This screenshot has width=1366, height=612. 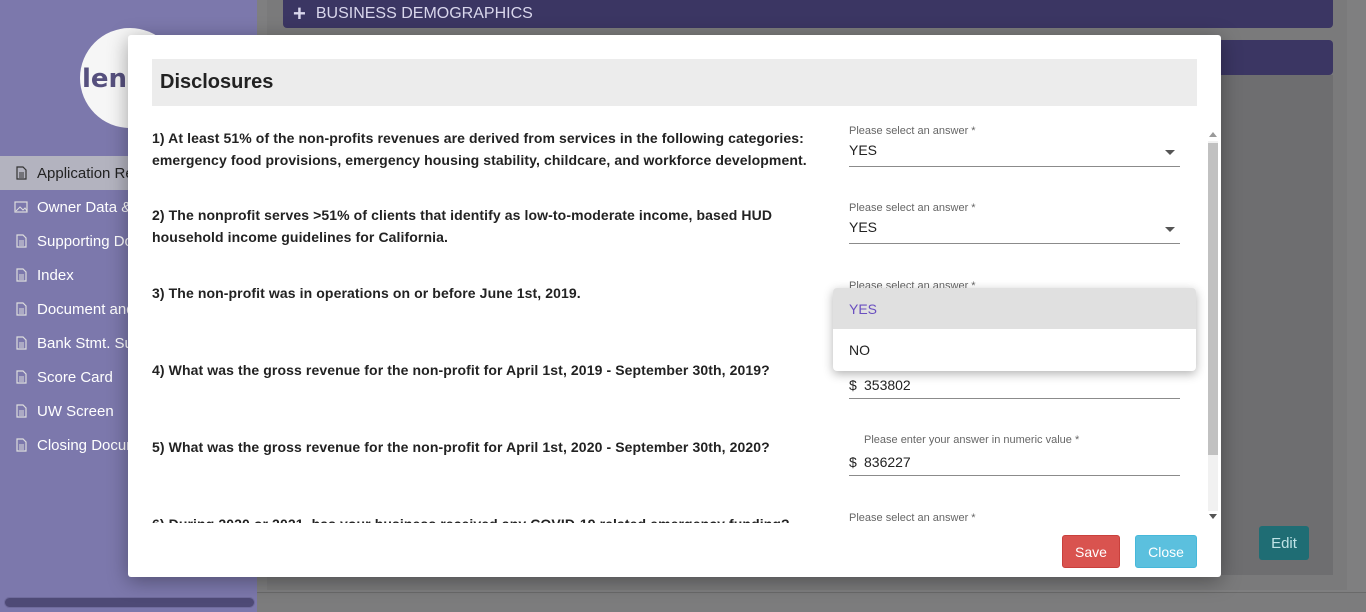 What do you see at coordinates (85, 343) in the screenshot?
I see `sidebar-item-label: Bank Stmt. Su` at bounding box center [85, 343].